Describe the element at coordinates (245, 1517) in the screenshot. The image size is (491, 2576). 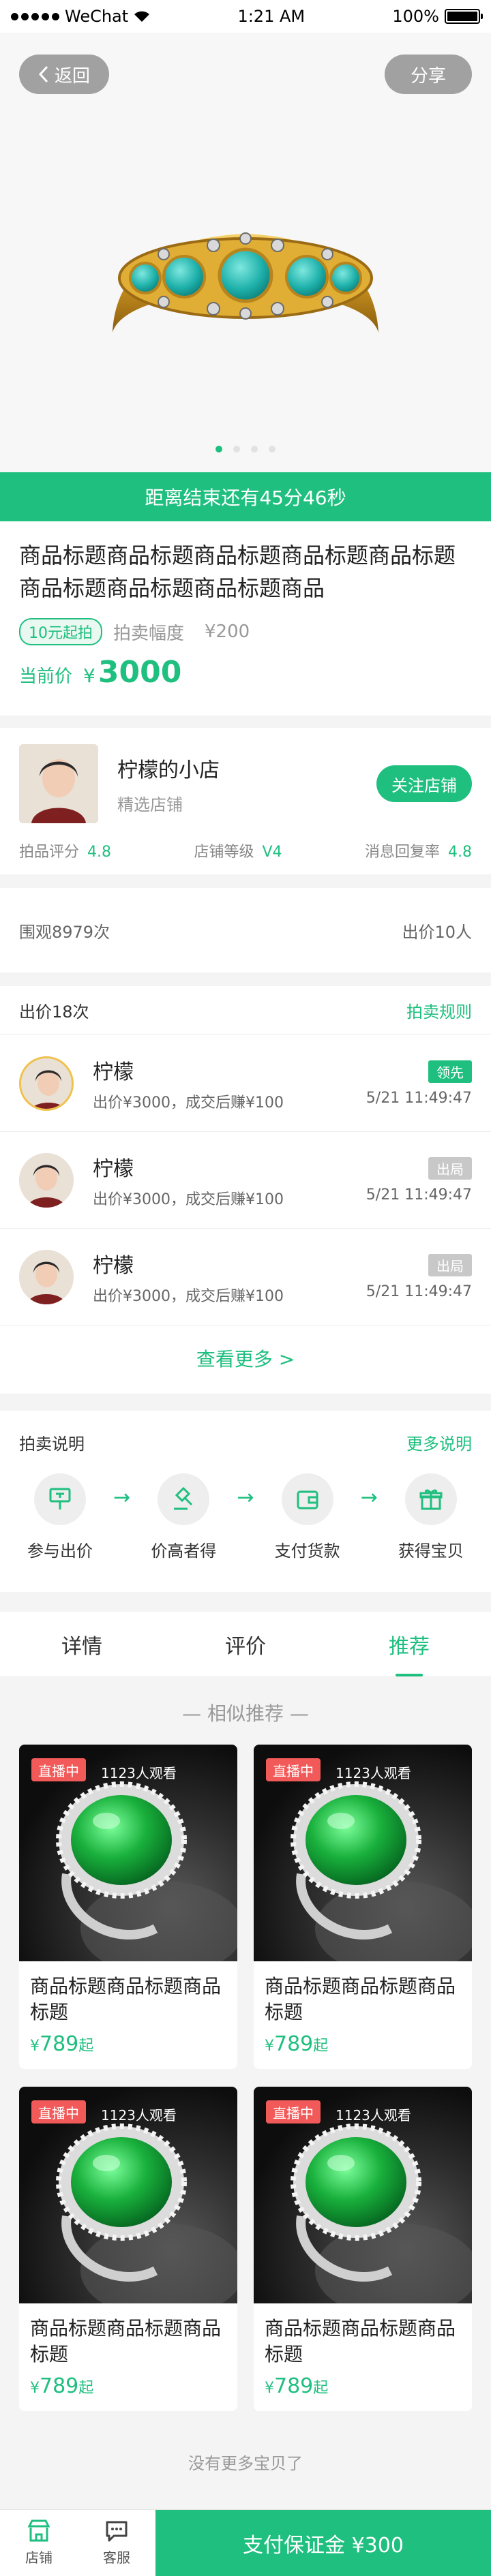
I see `auction-steps: 参与出价 → 价高者得 → 支付货款 → 获得宝贝` at that location.